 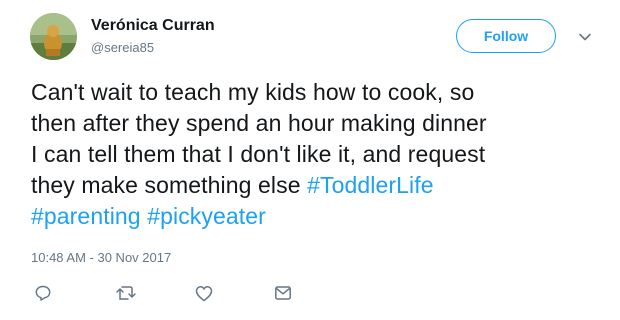 I want to click on display-name: Verónica Curran, so click(x=153, y=26).